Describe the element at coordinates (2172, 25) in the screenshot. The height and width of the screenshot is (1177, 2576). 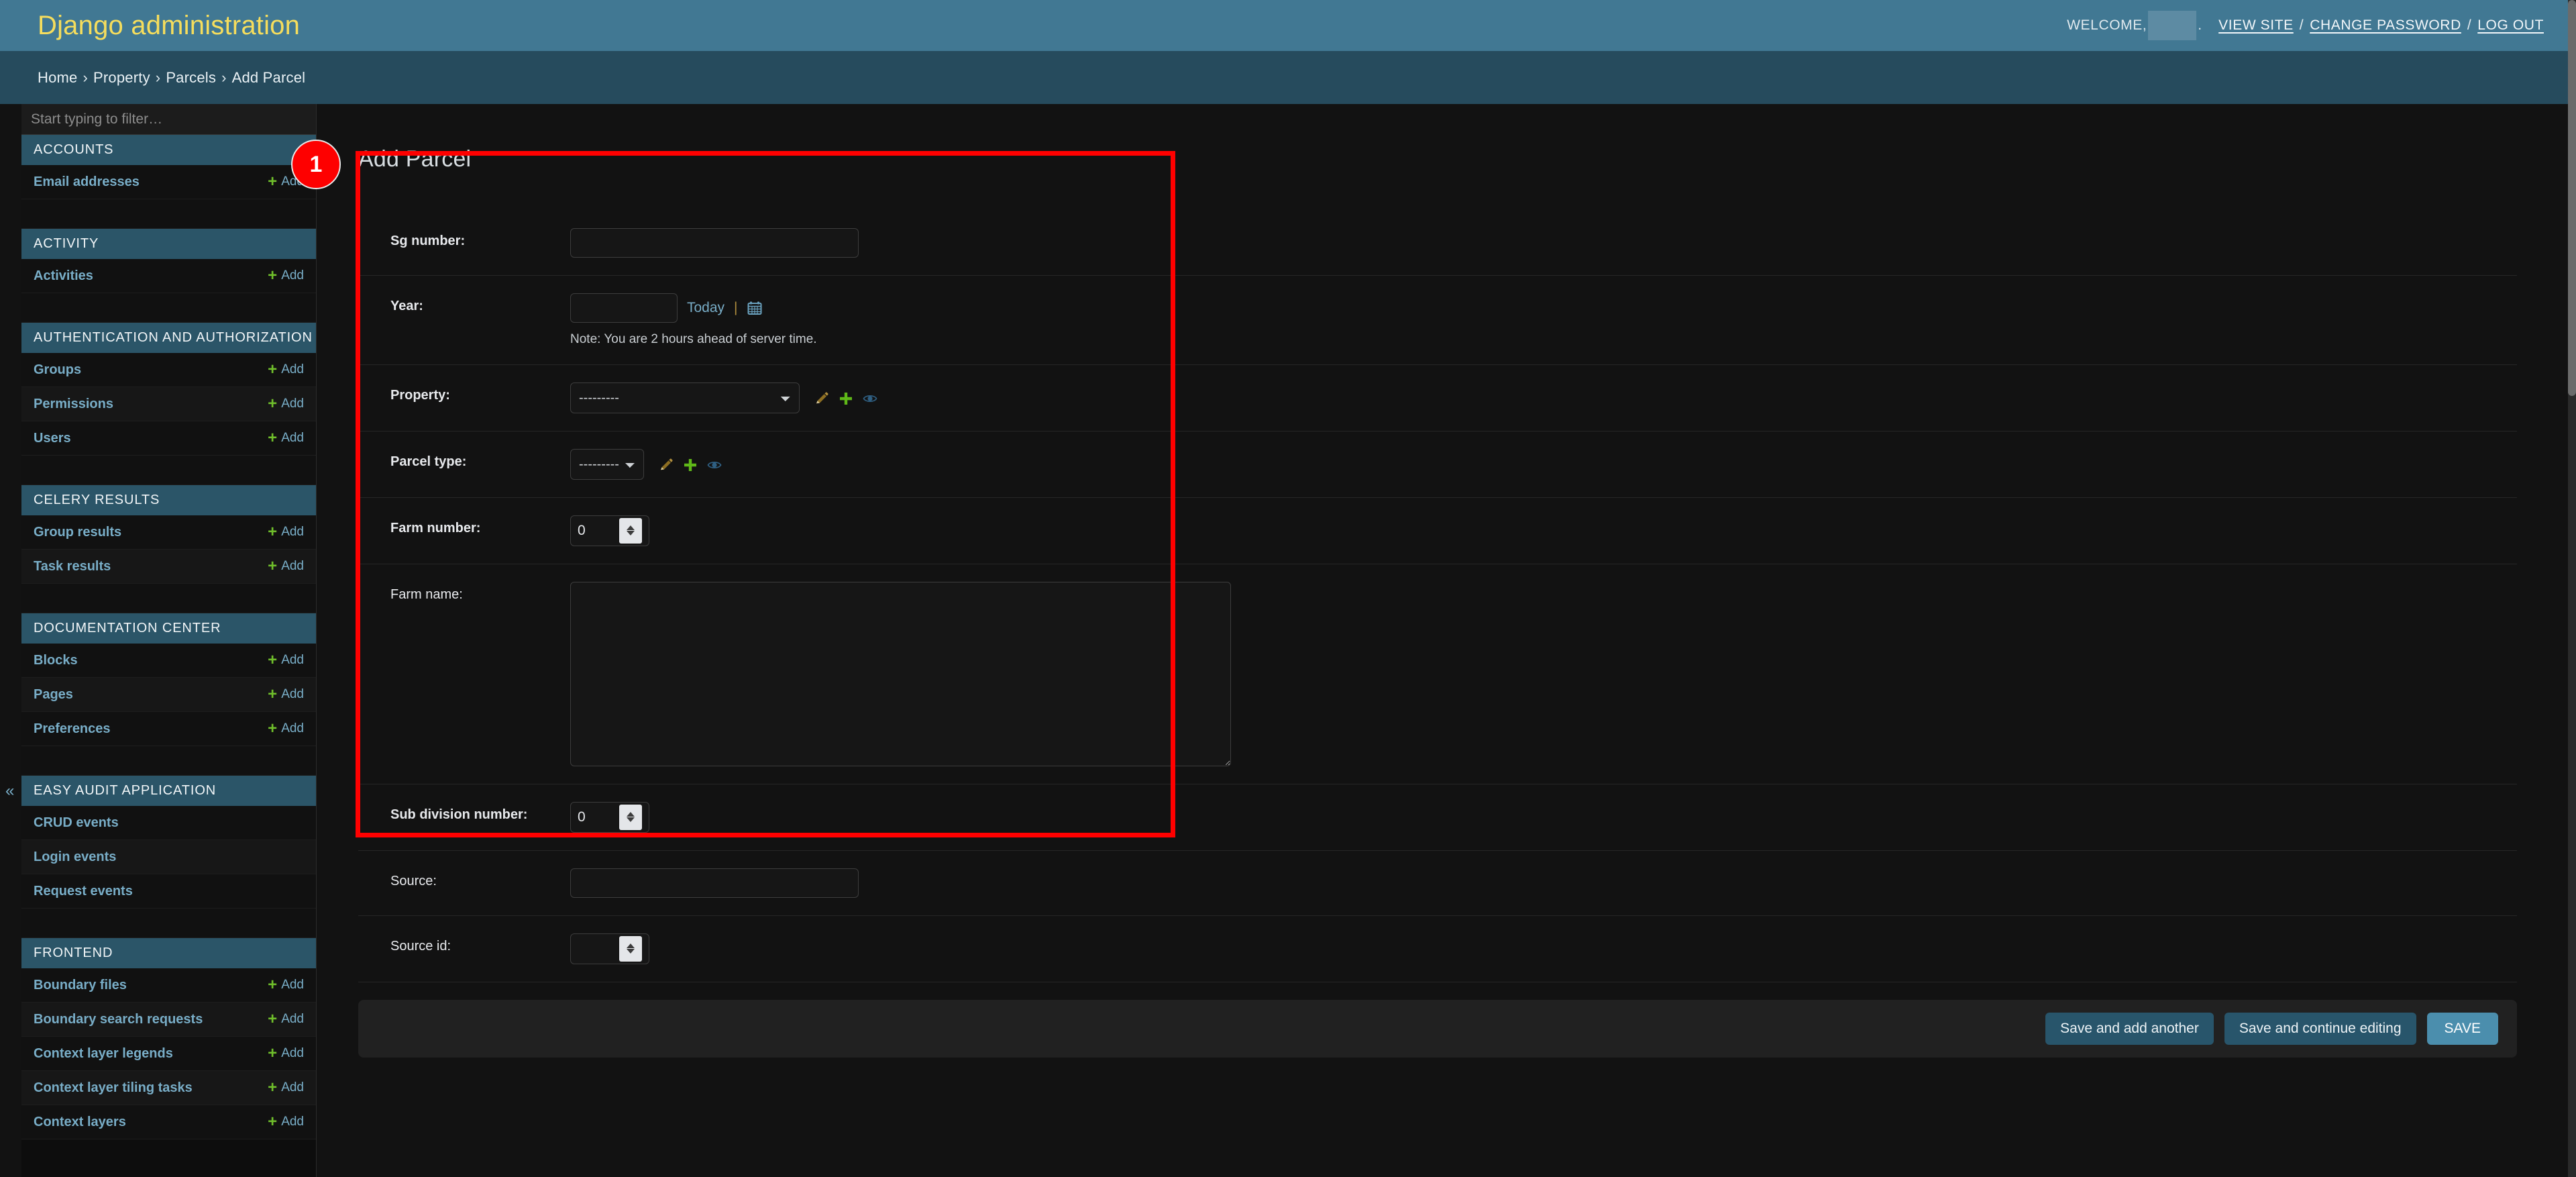
I see `username-redacted` at that location.